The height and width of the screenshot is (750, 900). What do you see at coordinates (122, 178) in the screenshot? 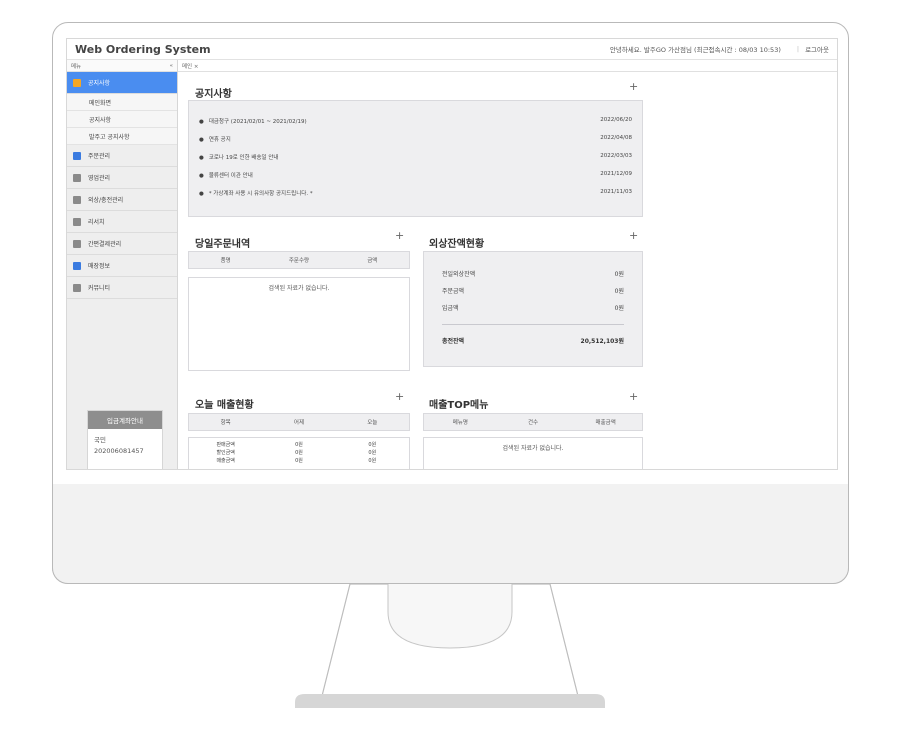
I see `sidebar-item-sales-mgmt: 영업관리` at bounding box center [122, 178].